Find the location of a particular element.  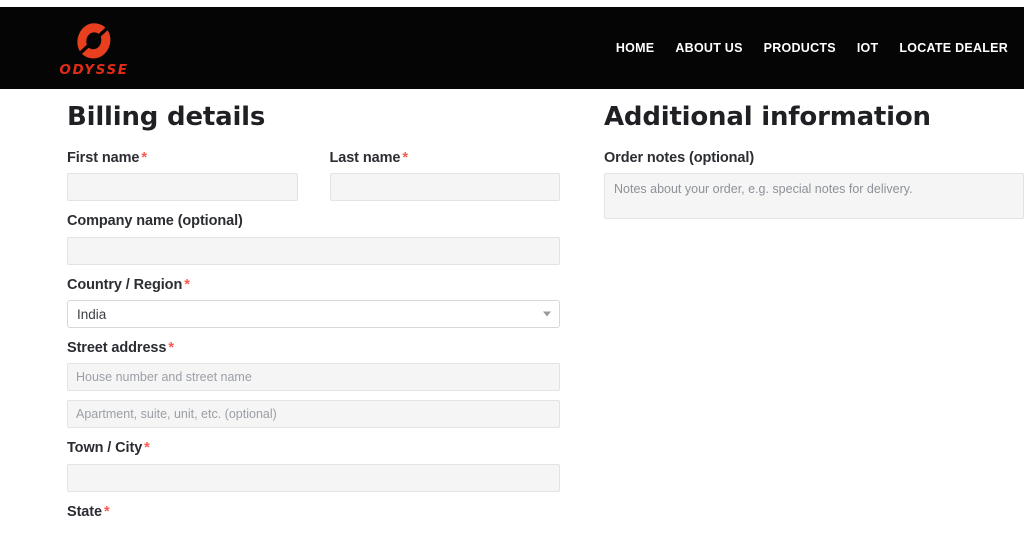

last-name-field: Last name * is located at coordinates (445, 176).